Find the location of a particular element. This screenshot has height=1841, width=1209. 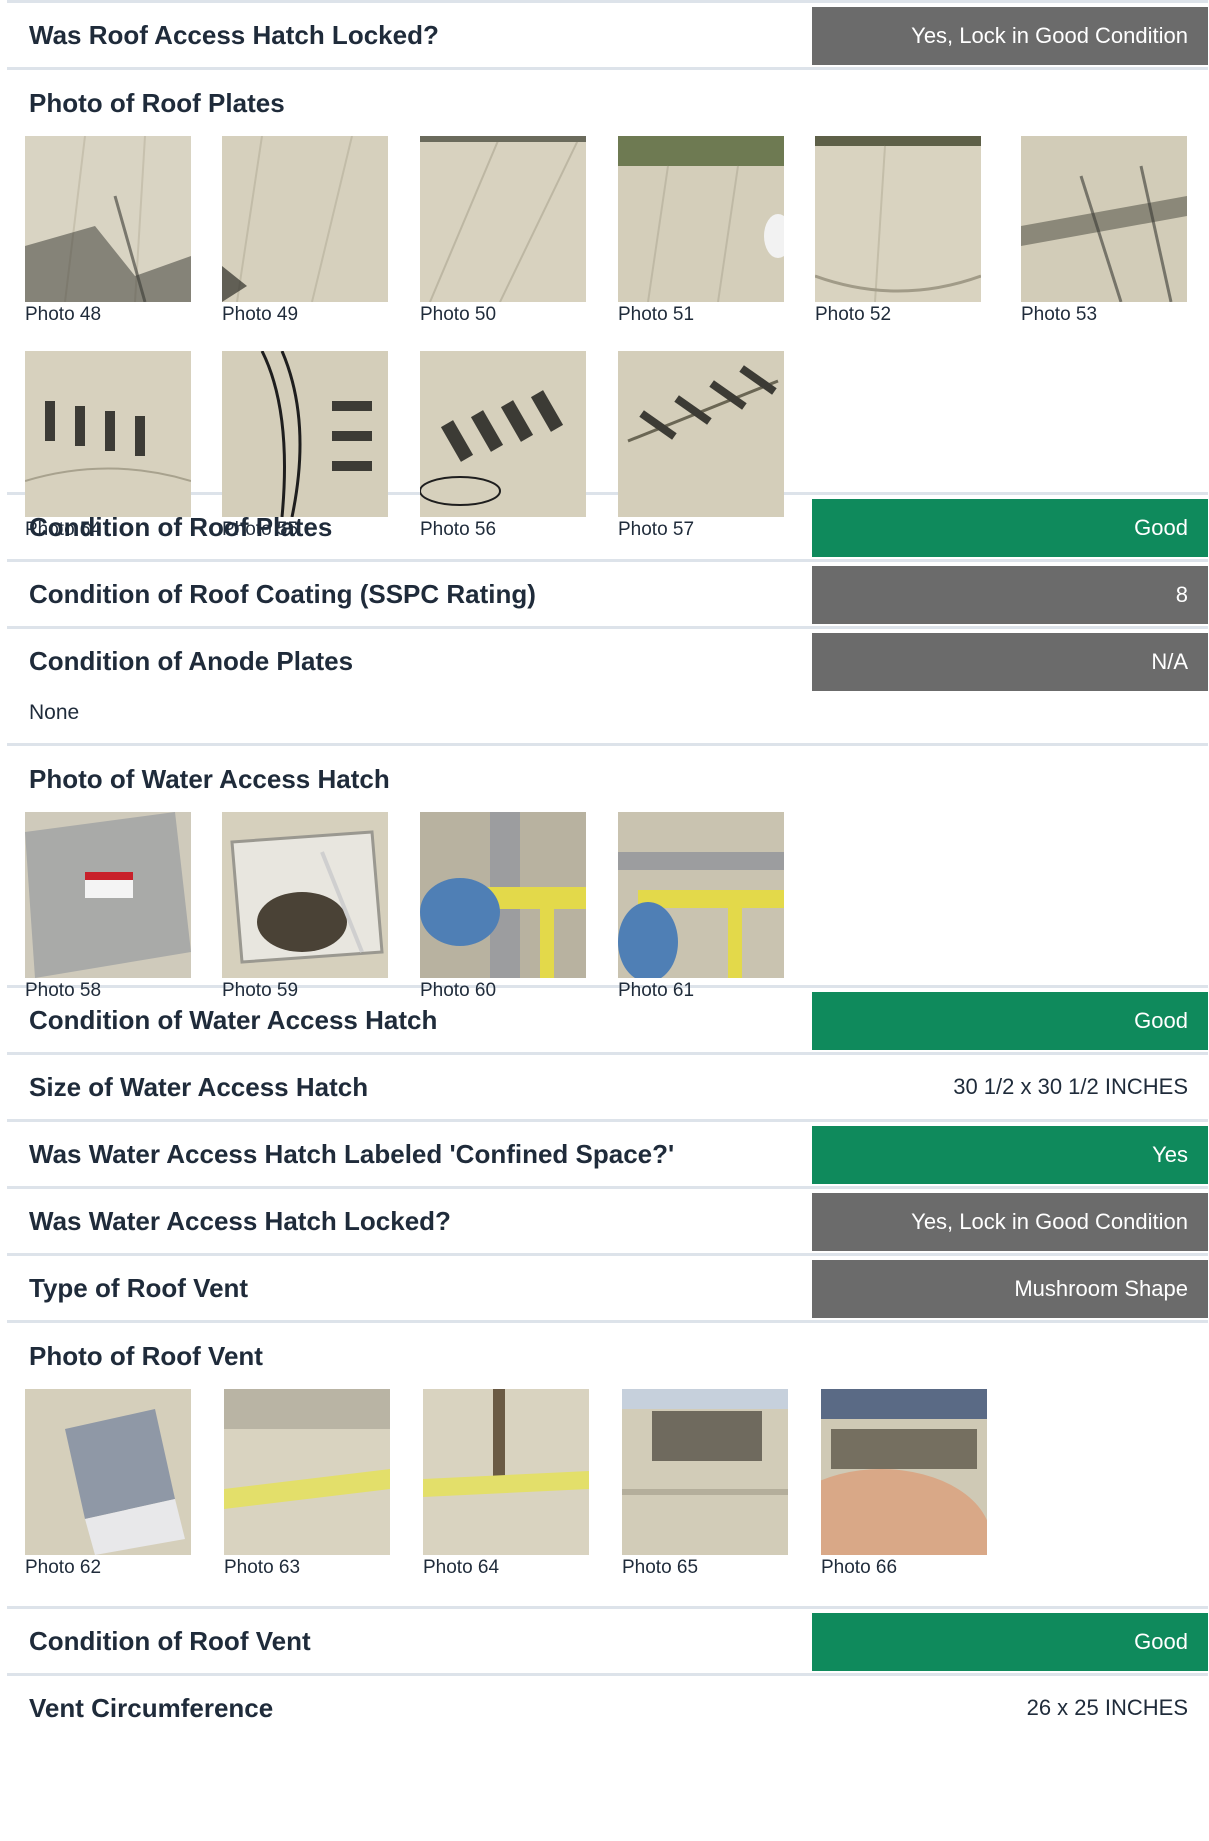

roof-vent-condition-row: Condition of Roof Vent Good is located at coordinates (607, 1641).